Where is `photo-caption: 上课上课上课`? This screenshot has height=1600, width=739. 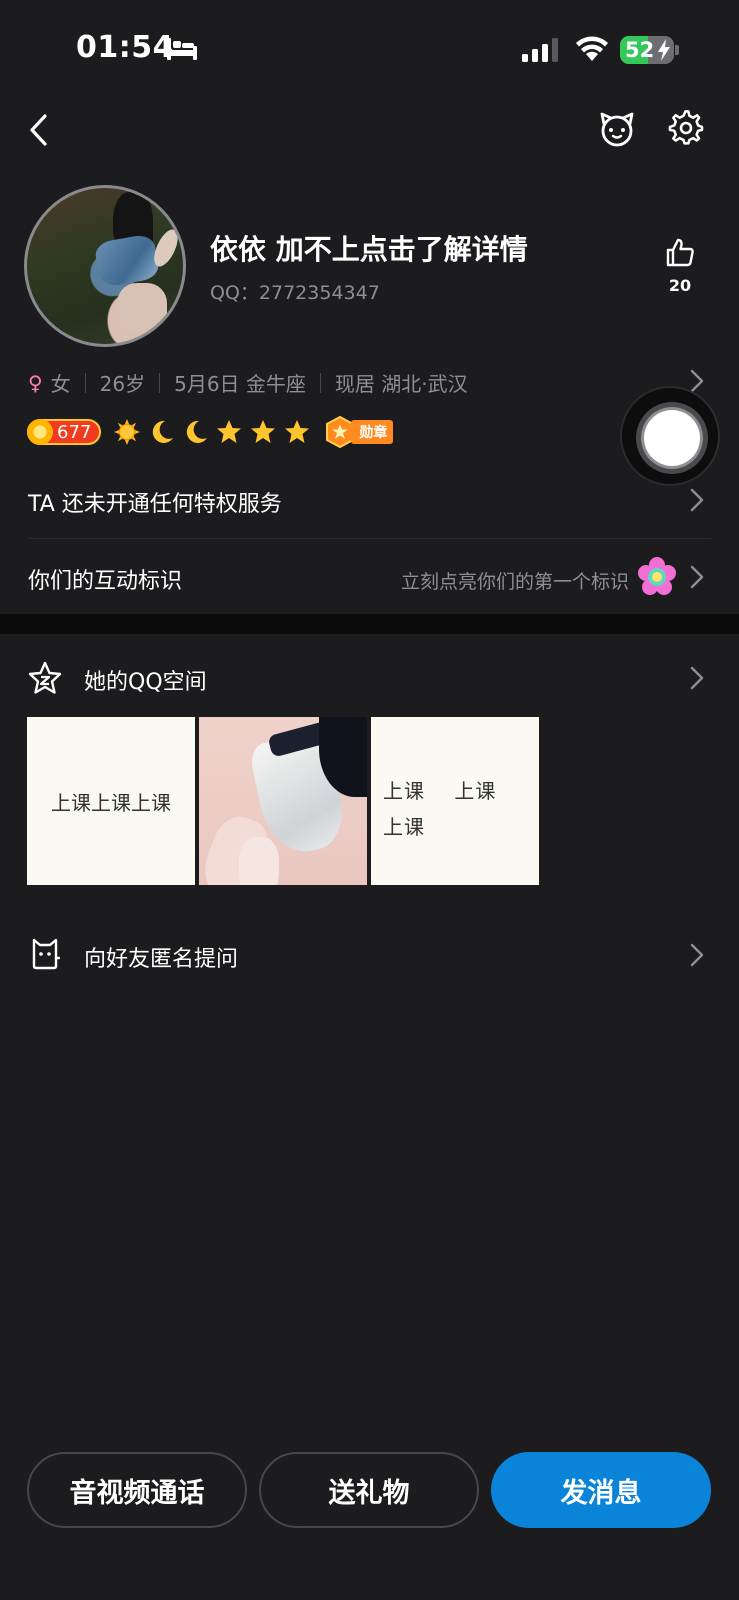
photo-caption: 上课上课上课 is located at coordinates (111, 802).